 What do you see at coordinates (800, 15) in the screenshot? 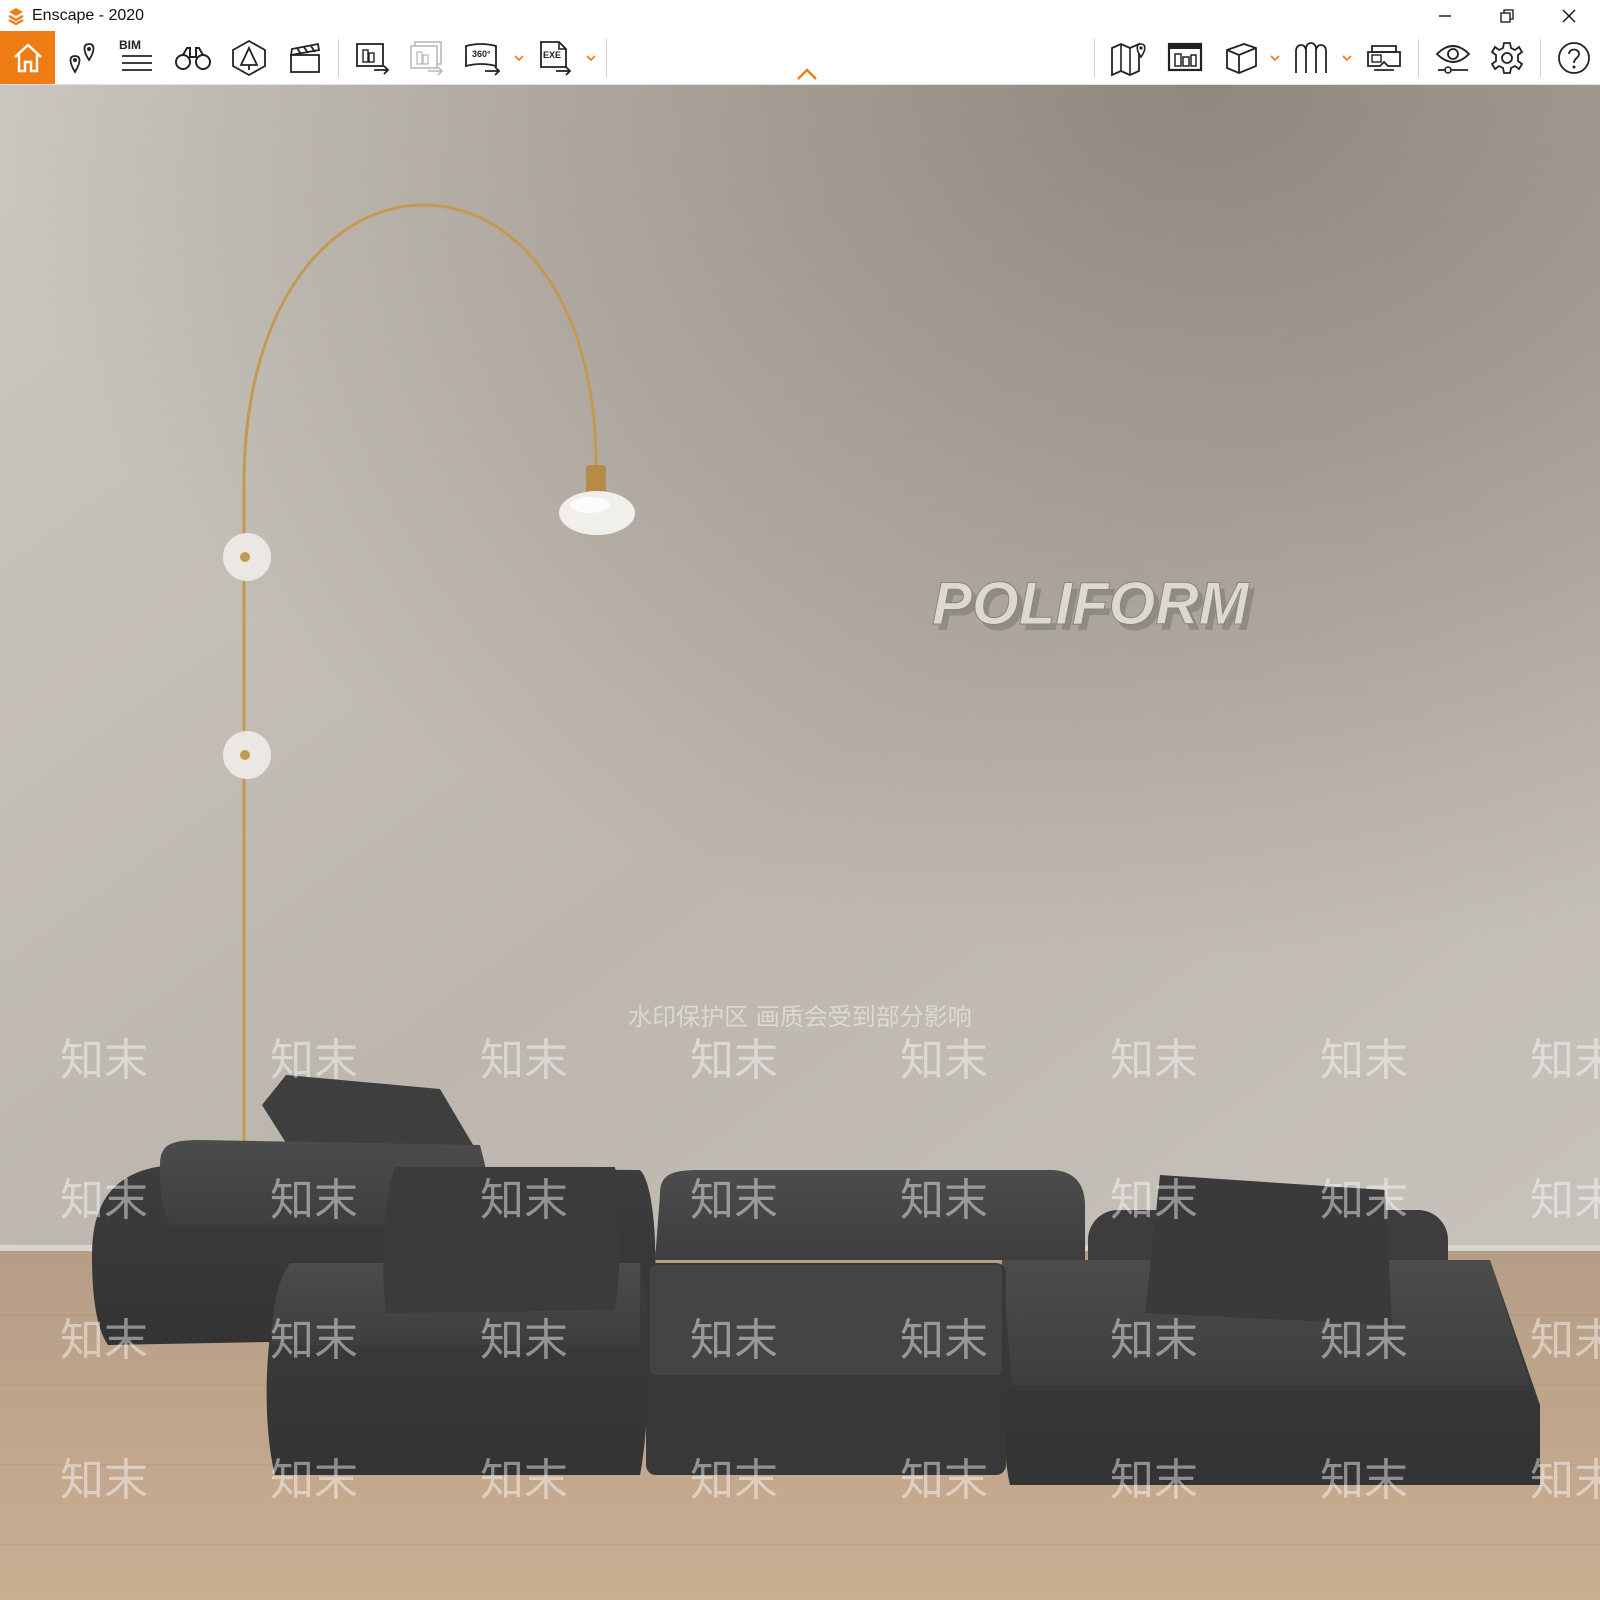
I see `title-bar: Enscape - 2020` at bounding box center [800, 15].